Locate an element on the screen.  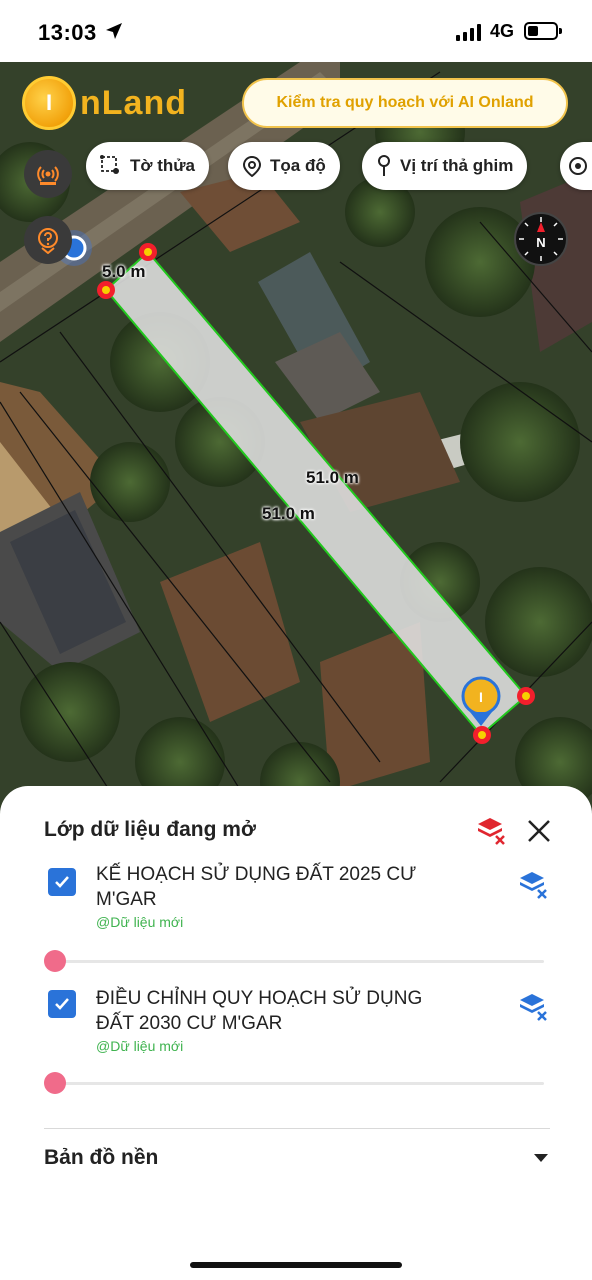
help-location-button is located at coordinates (48, 240).